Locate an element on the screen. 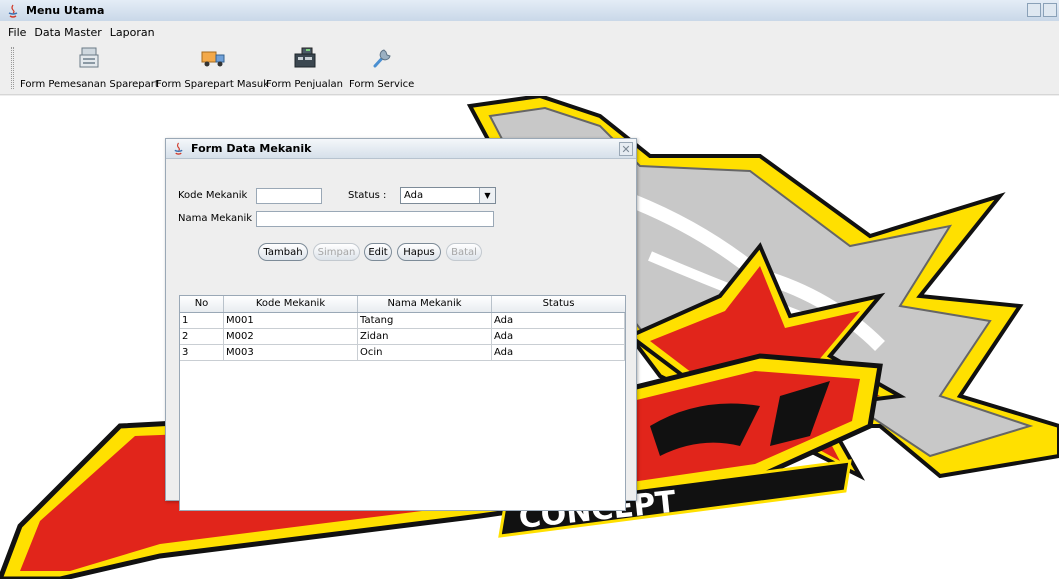 The width and height of the screenshot is (1059, 579). table-cell: Zidan is located at coordinates (425, 336).